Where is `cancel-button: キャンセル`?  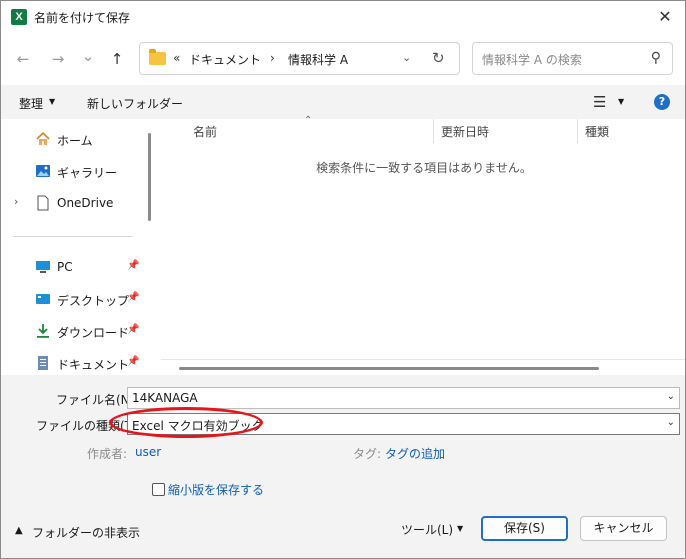
cancel-button: キャンセル is located at coordinates (623, 528).